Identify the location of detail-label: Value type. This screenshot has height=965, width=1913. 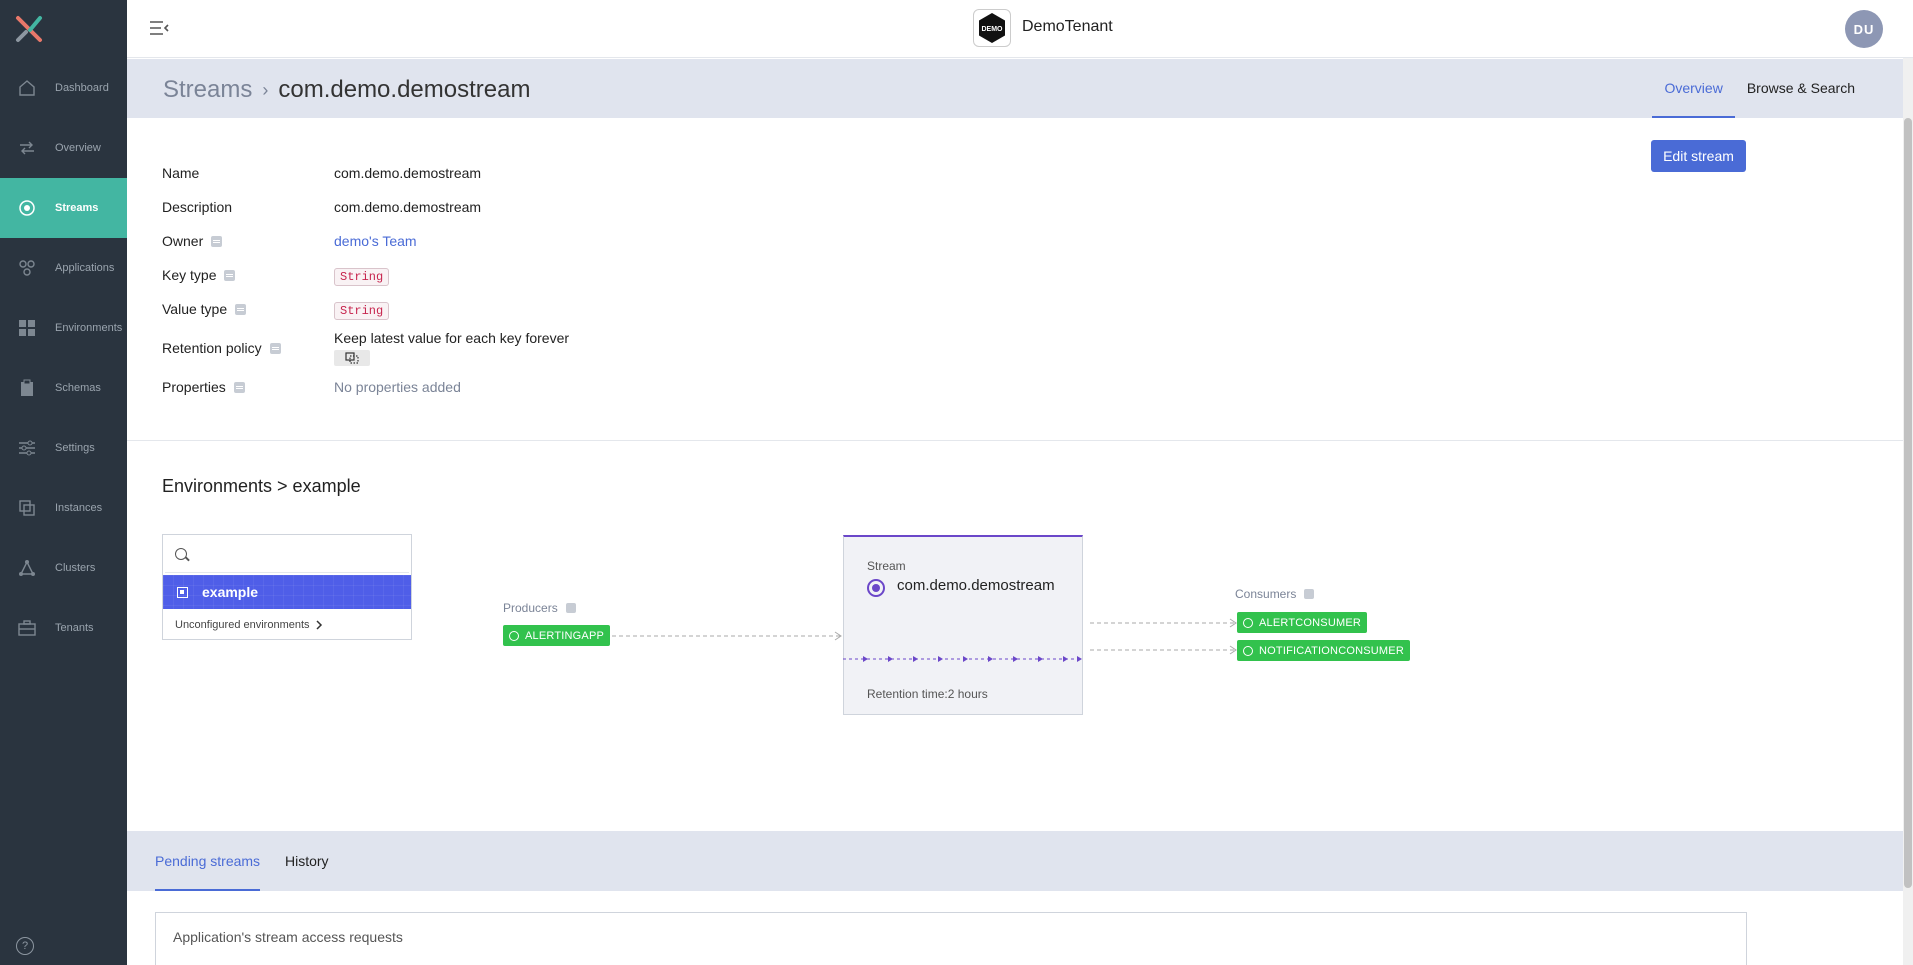
(195, 309).